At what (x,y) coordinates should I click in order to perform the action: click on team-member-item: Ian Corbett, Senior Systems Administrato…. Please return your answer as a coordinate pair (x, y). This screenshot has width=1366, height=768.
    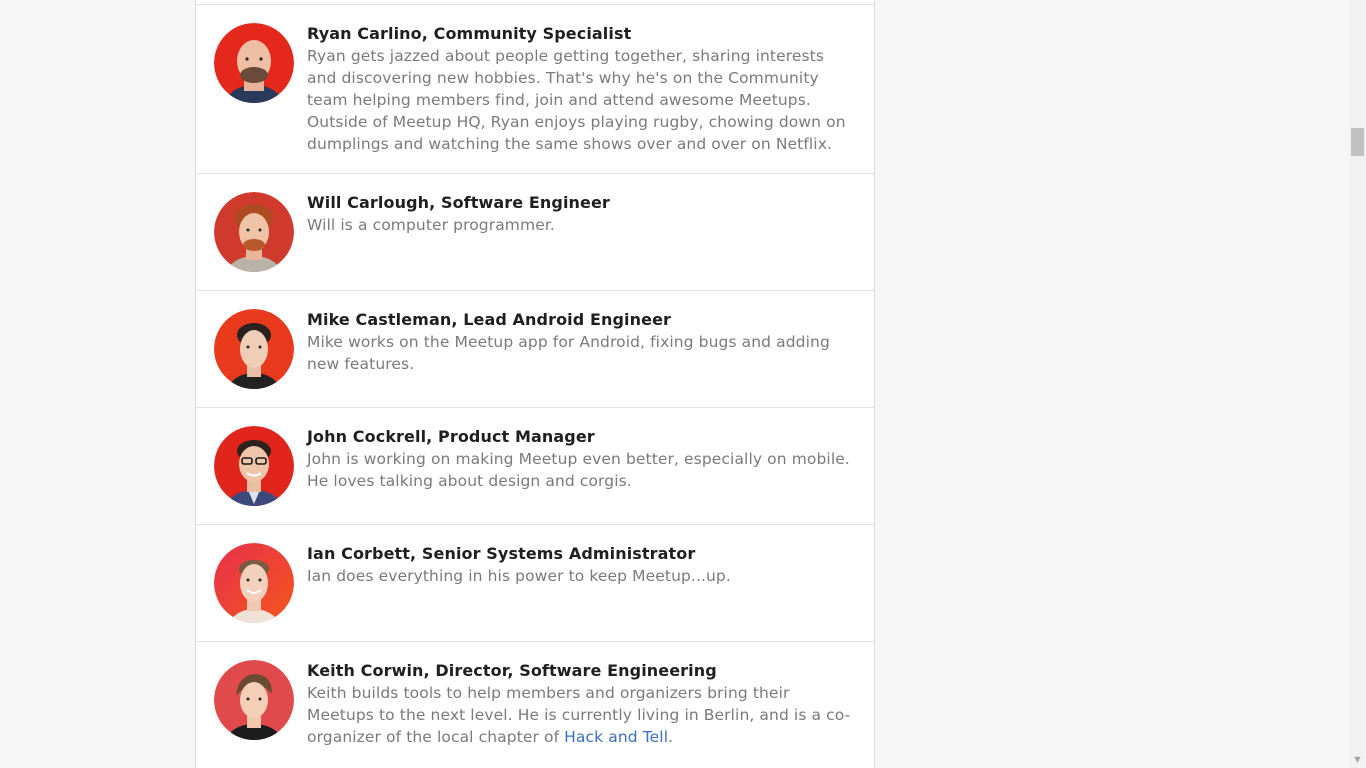
    Looking at the image, I should click on (535, 583).